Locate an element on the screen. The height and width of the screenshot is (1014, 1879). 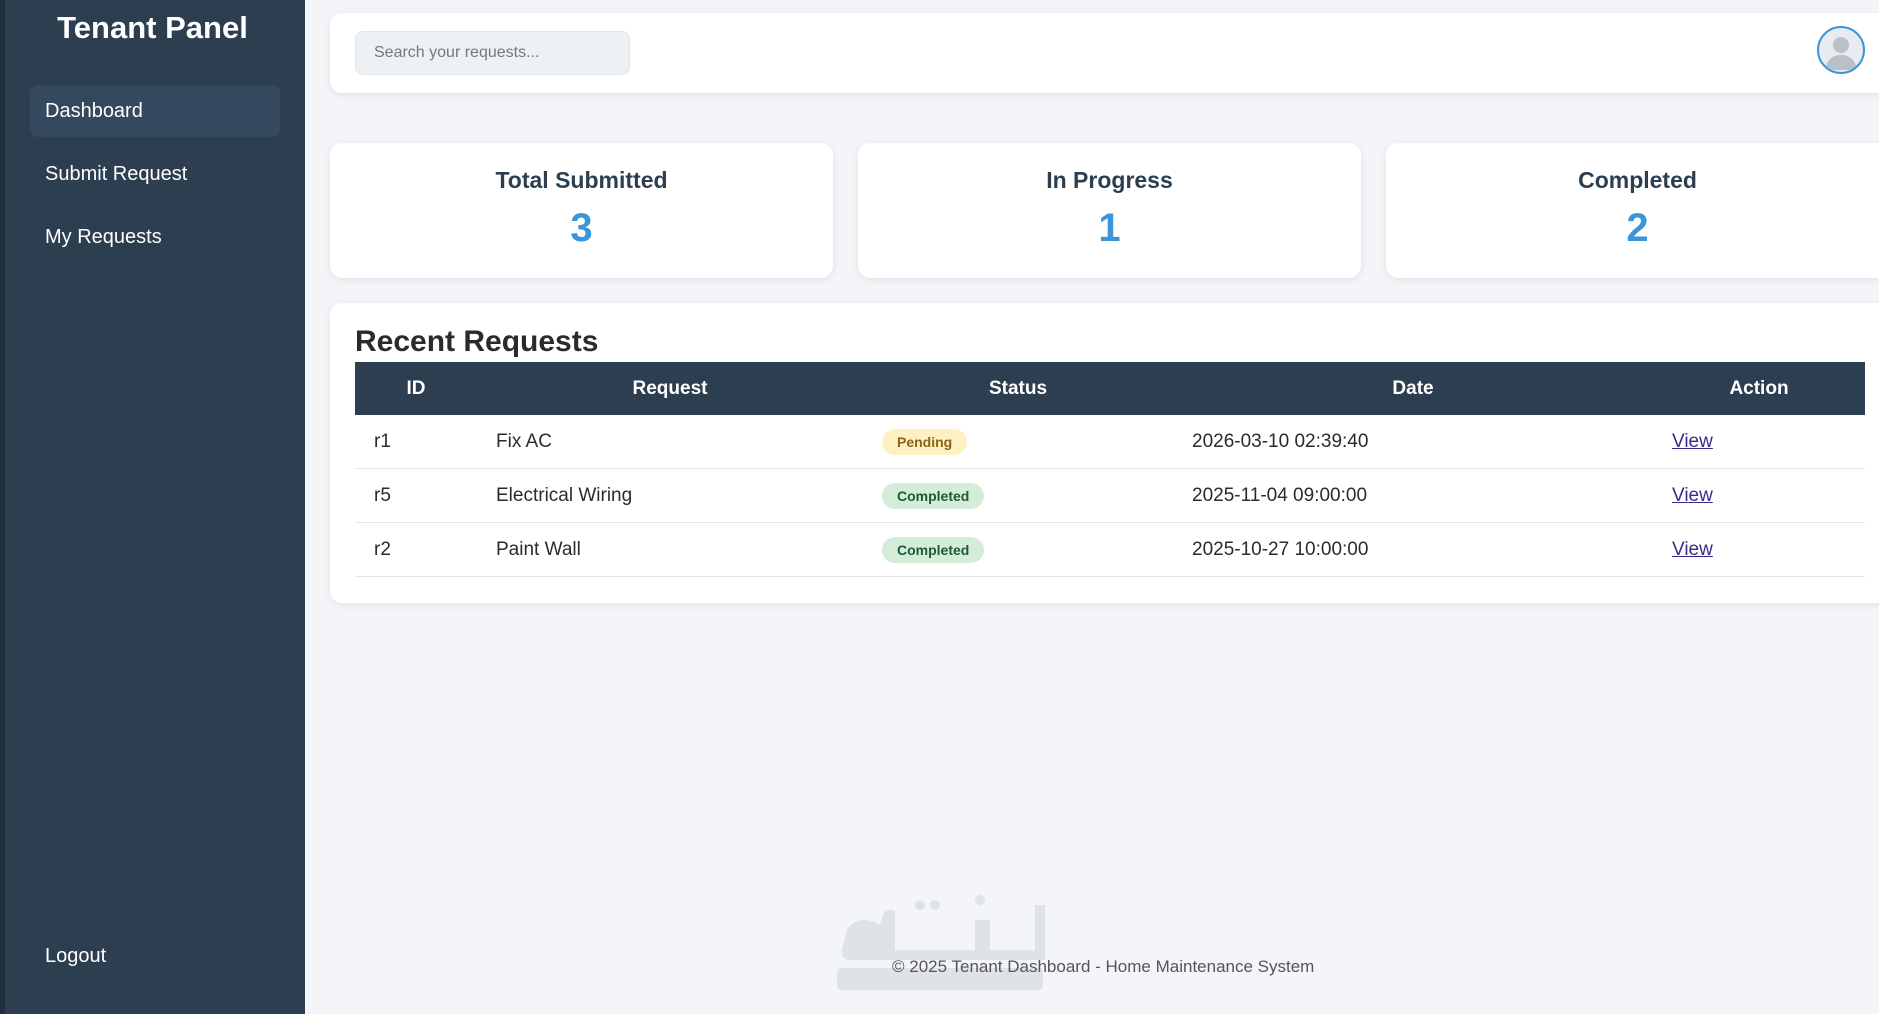
stat-card-total-submitted: Total Submitted 3 is located at coordinates (581, 210).